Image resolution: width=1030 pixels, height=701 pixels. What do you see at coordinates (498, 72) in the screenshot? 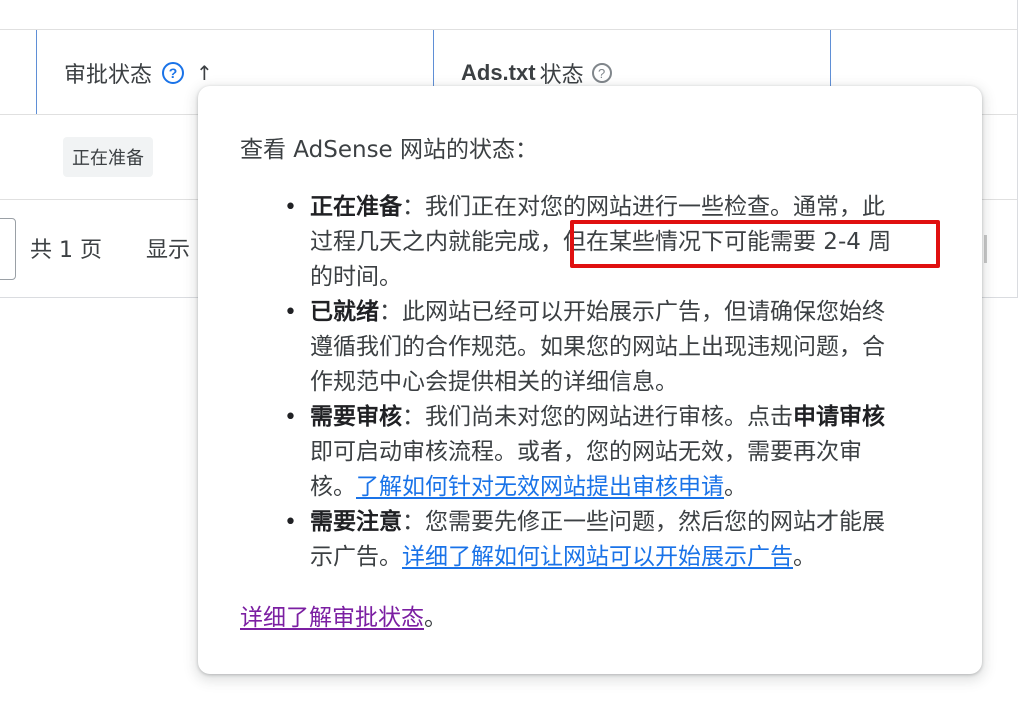
I see `column-header-label: Ads.txt` at bounding box center [498, 72].